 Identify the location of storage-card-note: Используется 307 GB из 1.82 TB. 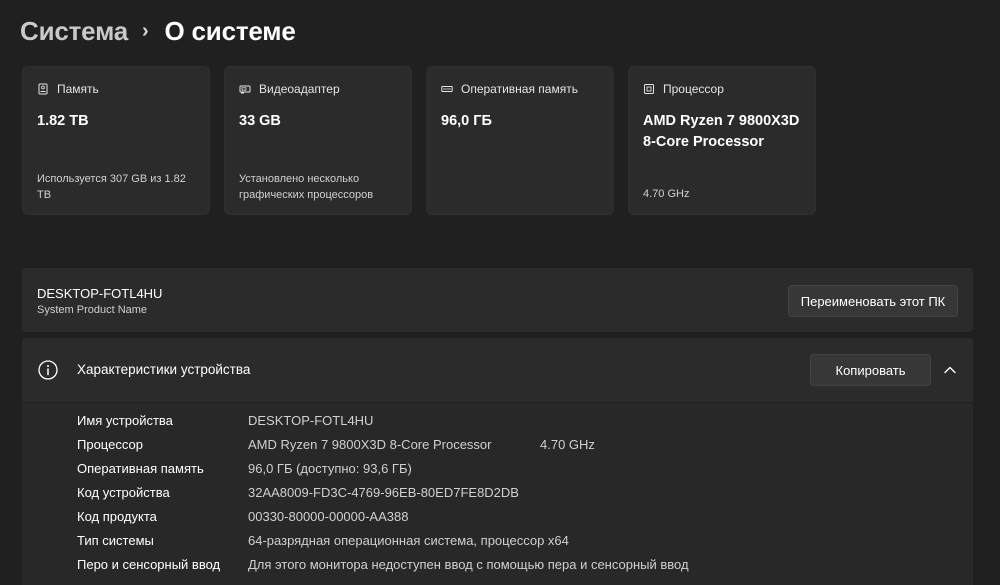
(111, 187).